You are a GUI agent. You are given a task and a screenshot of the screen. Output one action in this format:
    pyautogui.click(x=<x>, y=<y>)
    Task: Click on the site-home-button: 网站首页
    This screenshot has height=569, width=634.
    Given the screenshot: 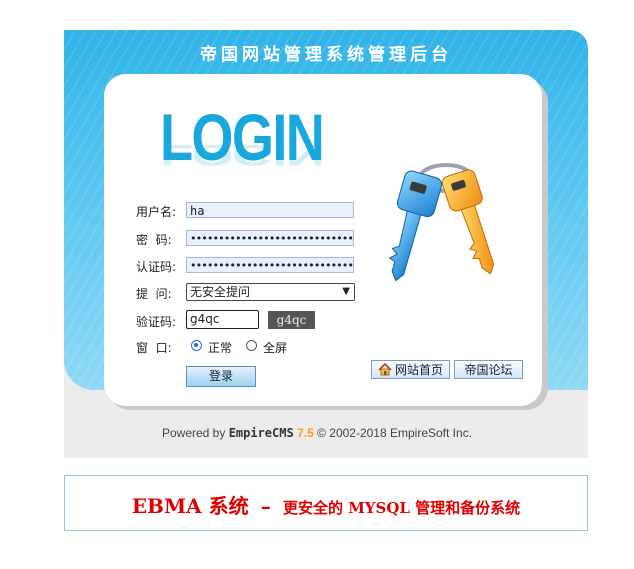 What is the action you would take?
    pyautogui.click(x=410, y=369)
    